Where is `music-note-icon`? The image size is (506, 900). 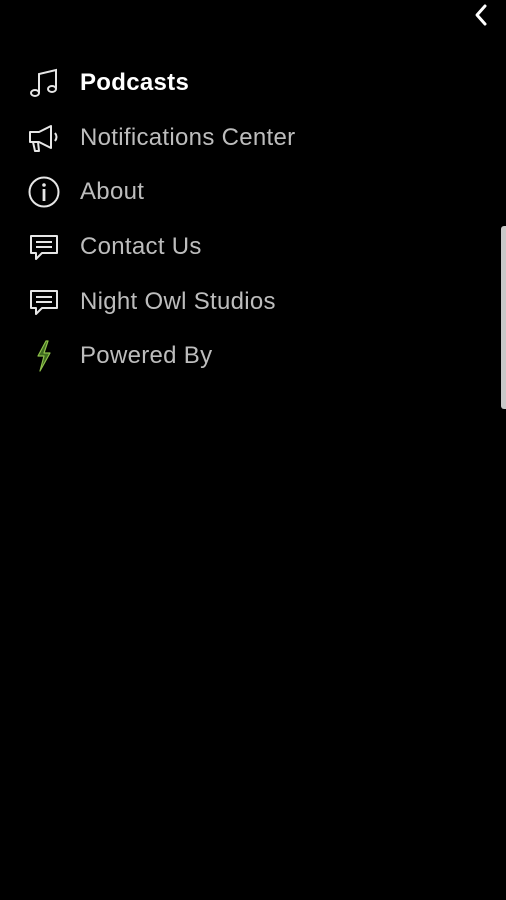
music-note-icon is located at coordinates (44, 83).